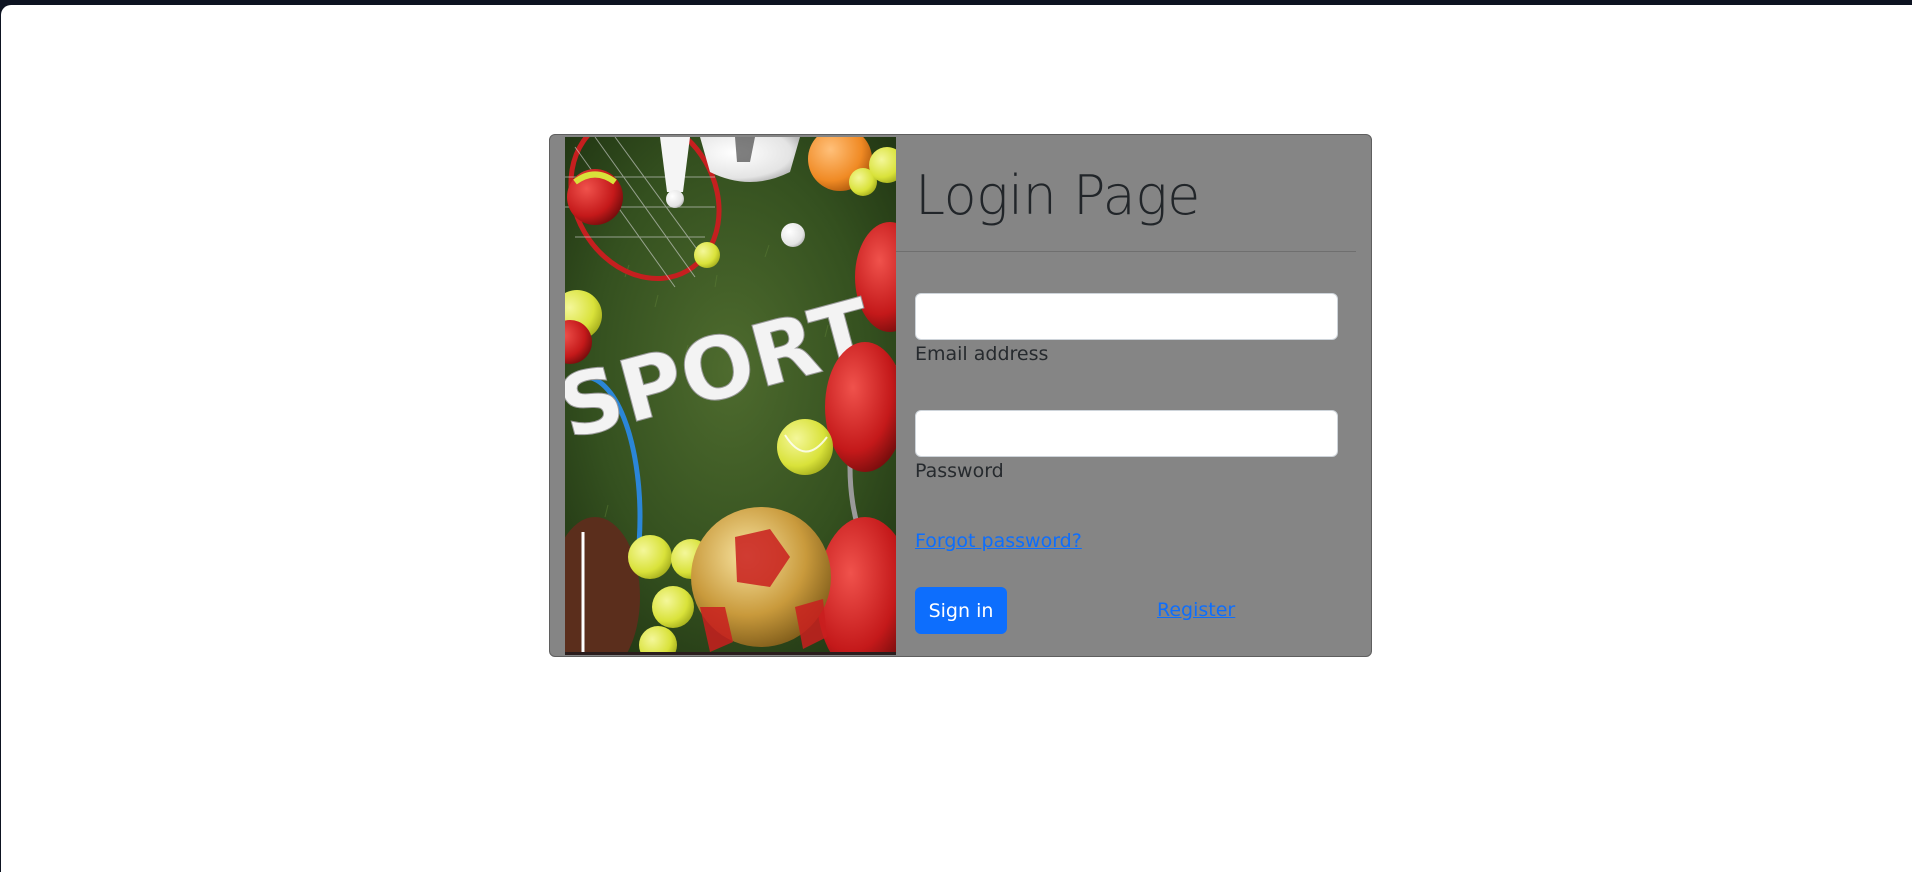  What do you see at coordinates (1126, 316) in the screenshot?
I see `email-field` at bounding box center [1126, 316].